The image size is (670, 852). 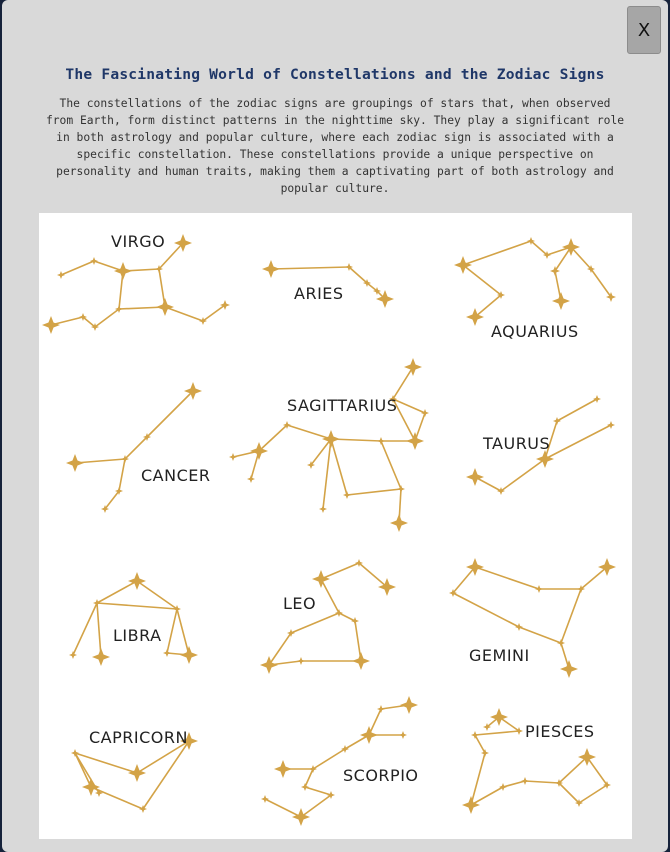 I want to click on constellation-taurus: TAURUS, so click(x=540, y=445).